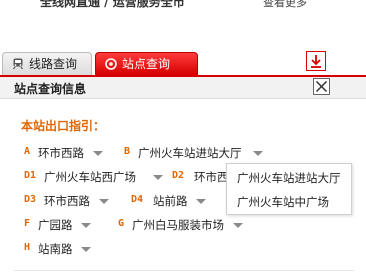  I want to click on exit-code: G, so click(121, 223).